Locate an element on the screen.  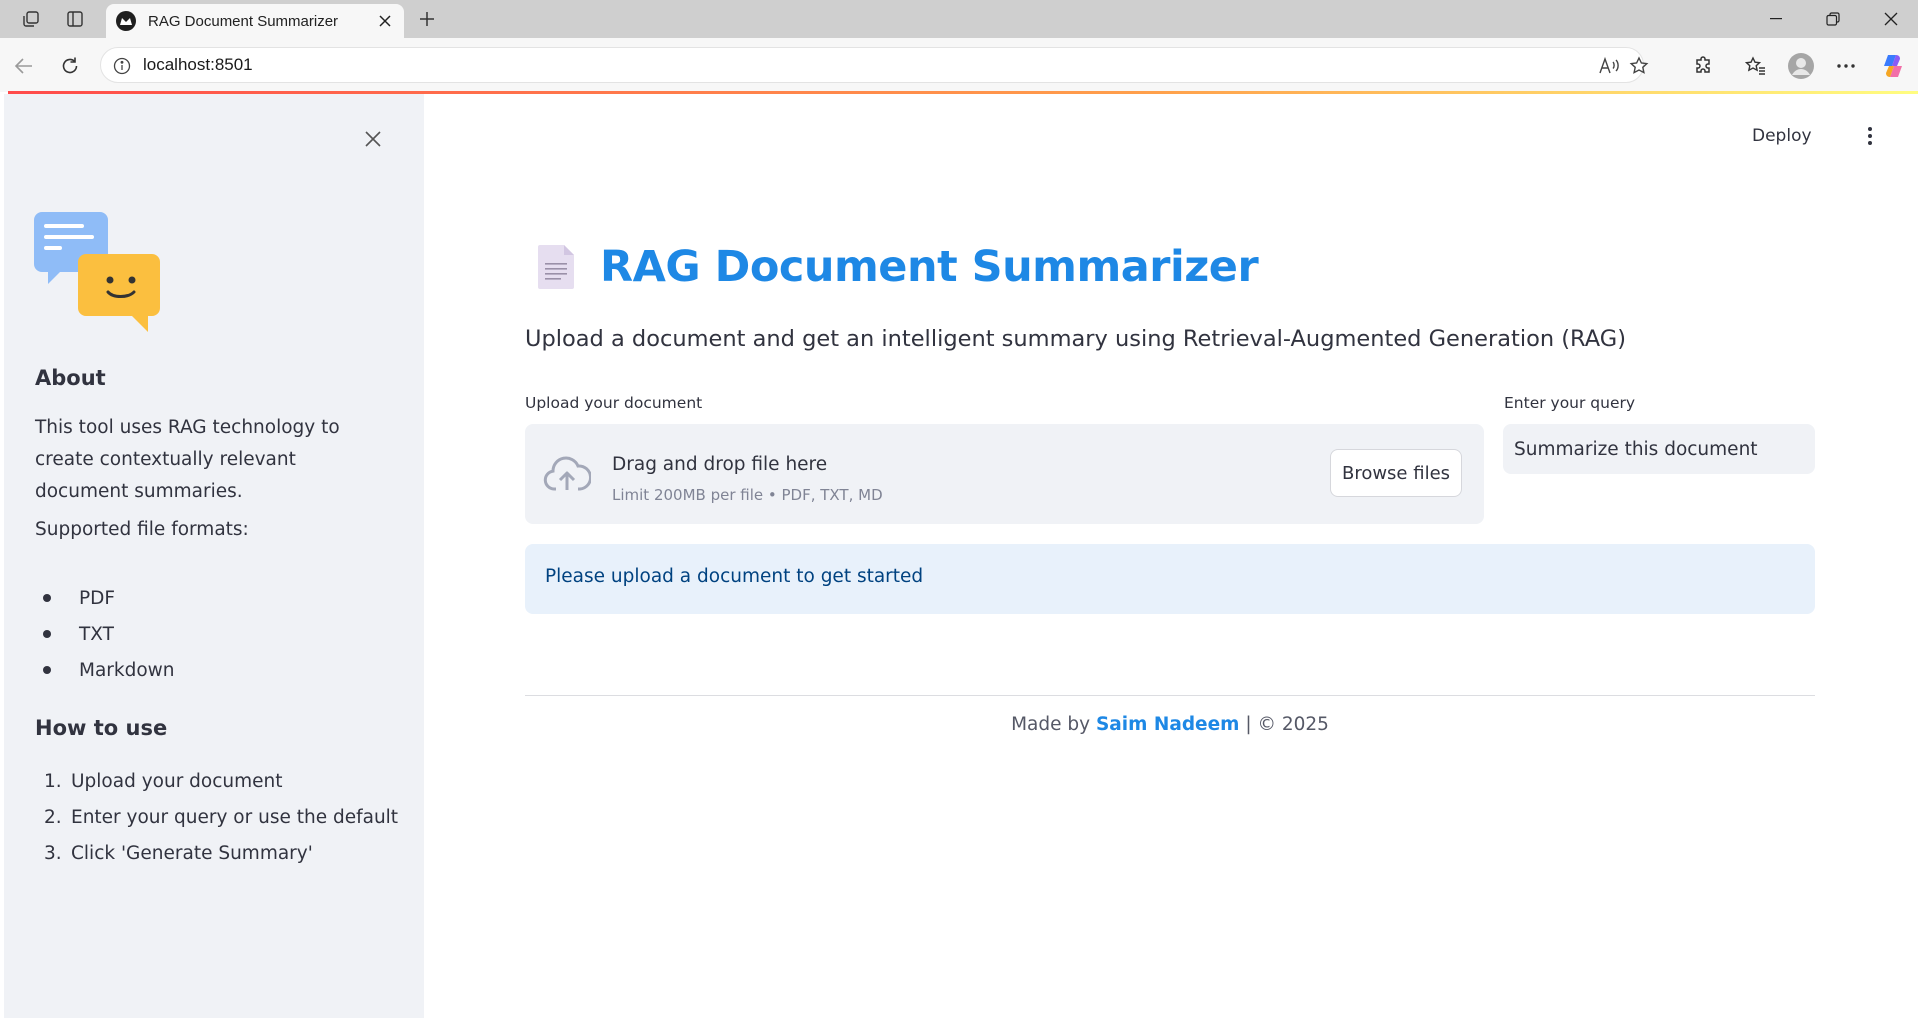
info-message: Please upload a document to get started is located at coordinates (734, 576).